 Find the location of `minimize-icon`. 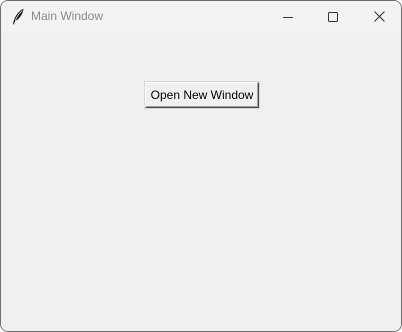

minimize-icon is located at coordinates (288, 17).